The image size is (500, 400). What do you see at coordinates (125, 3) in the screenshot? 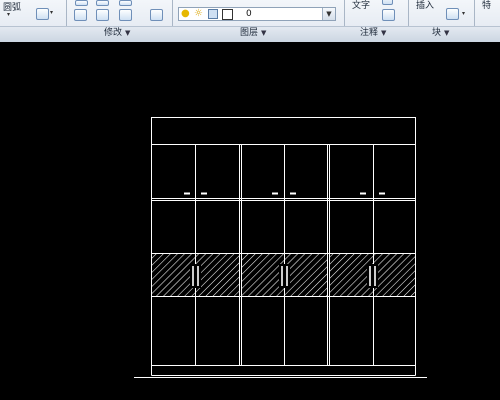
I see `trim-icon` at bounding box center [125, 3].